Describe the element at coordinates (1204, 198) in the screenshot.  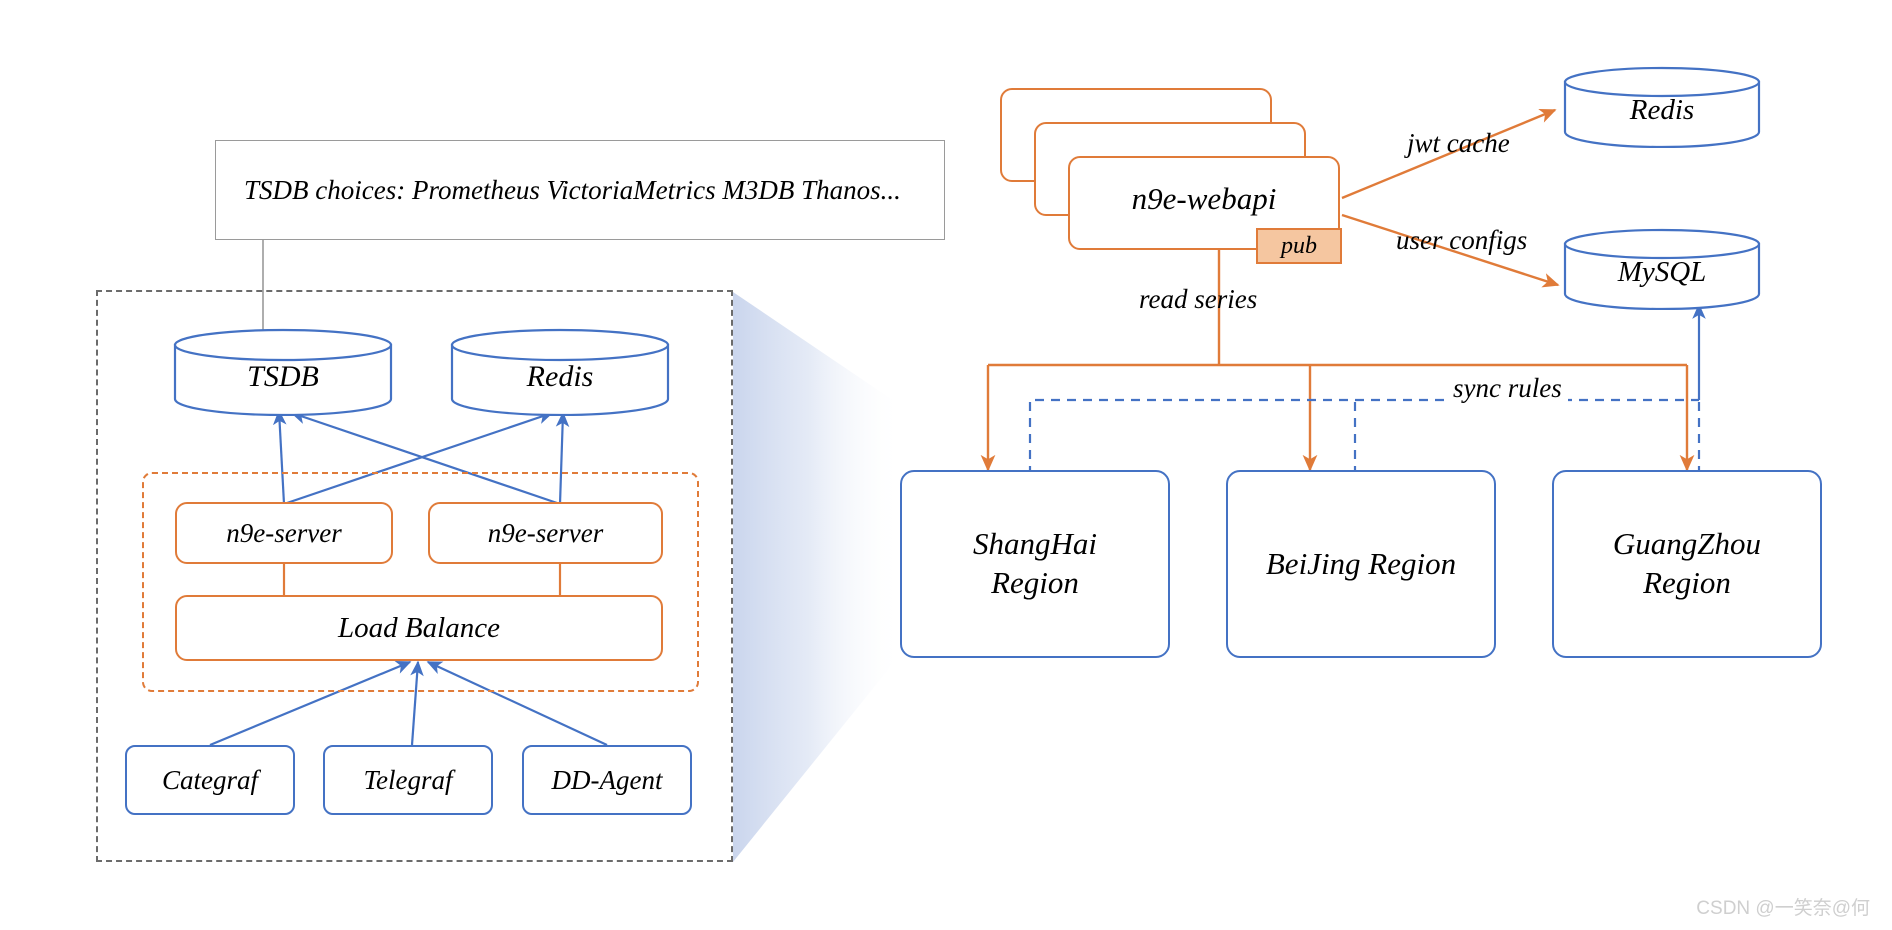
I see `n9e-webapi-box-label: n9e-webapi` at that location.